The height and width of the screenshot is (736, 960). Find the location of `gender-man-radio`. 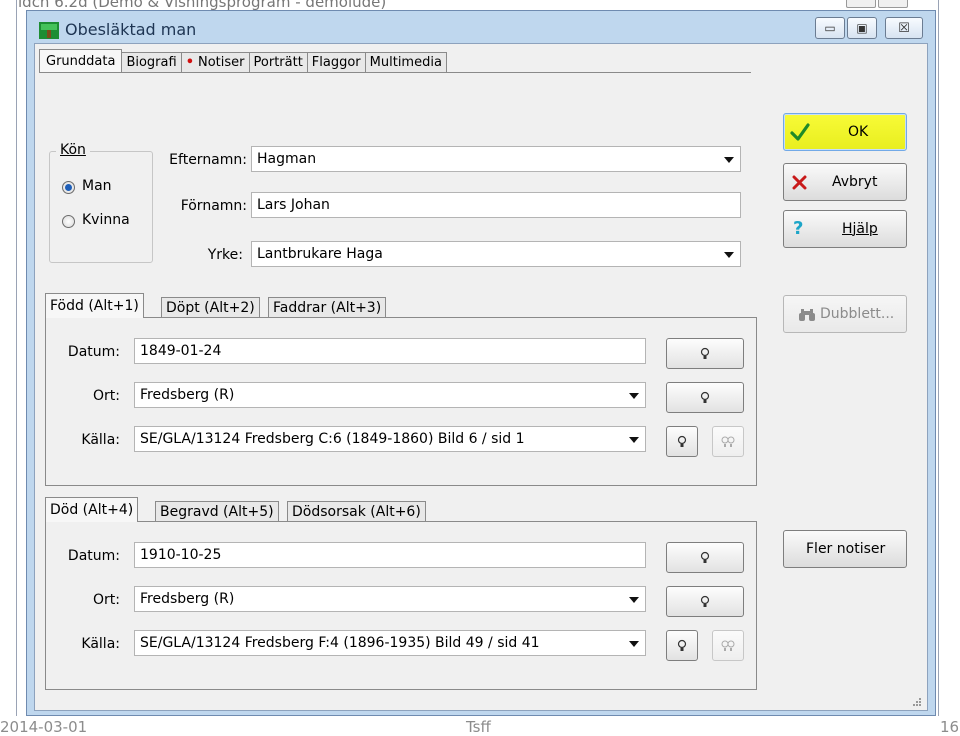

gender-man-radio is located at coordinates (68, 187).